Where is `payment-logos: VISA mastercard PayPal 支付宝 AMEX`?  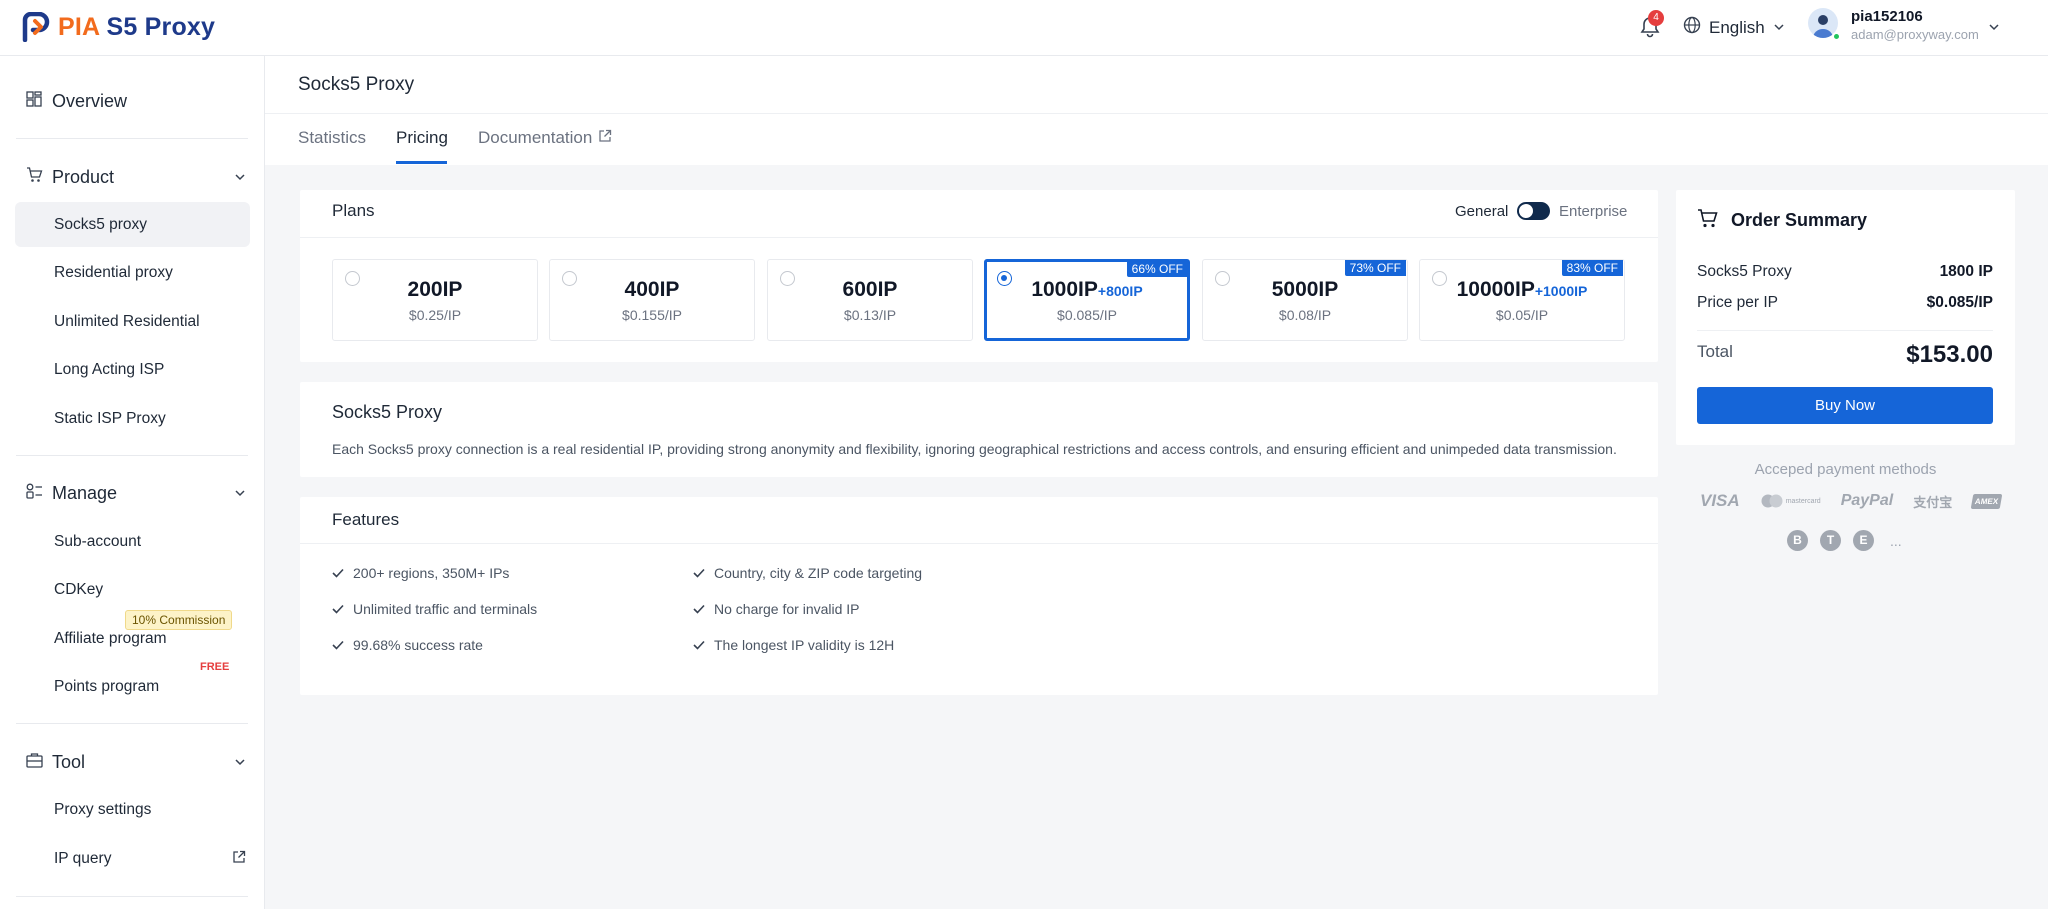 payment-logos: VISA mastercard PayPal 支付宝 AMEX is located at coordinates (1851, 501).